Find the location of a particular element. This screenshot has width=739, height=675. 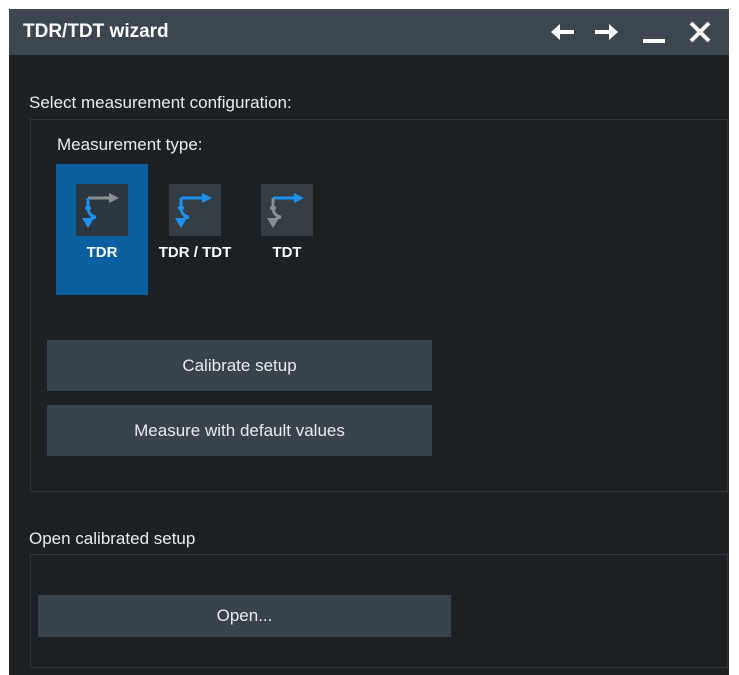

measurement-config-label: Select measurement configuration: is located at coordinates (160, 102).